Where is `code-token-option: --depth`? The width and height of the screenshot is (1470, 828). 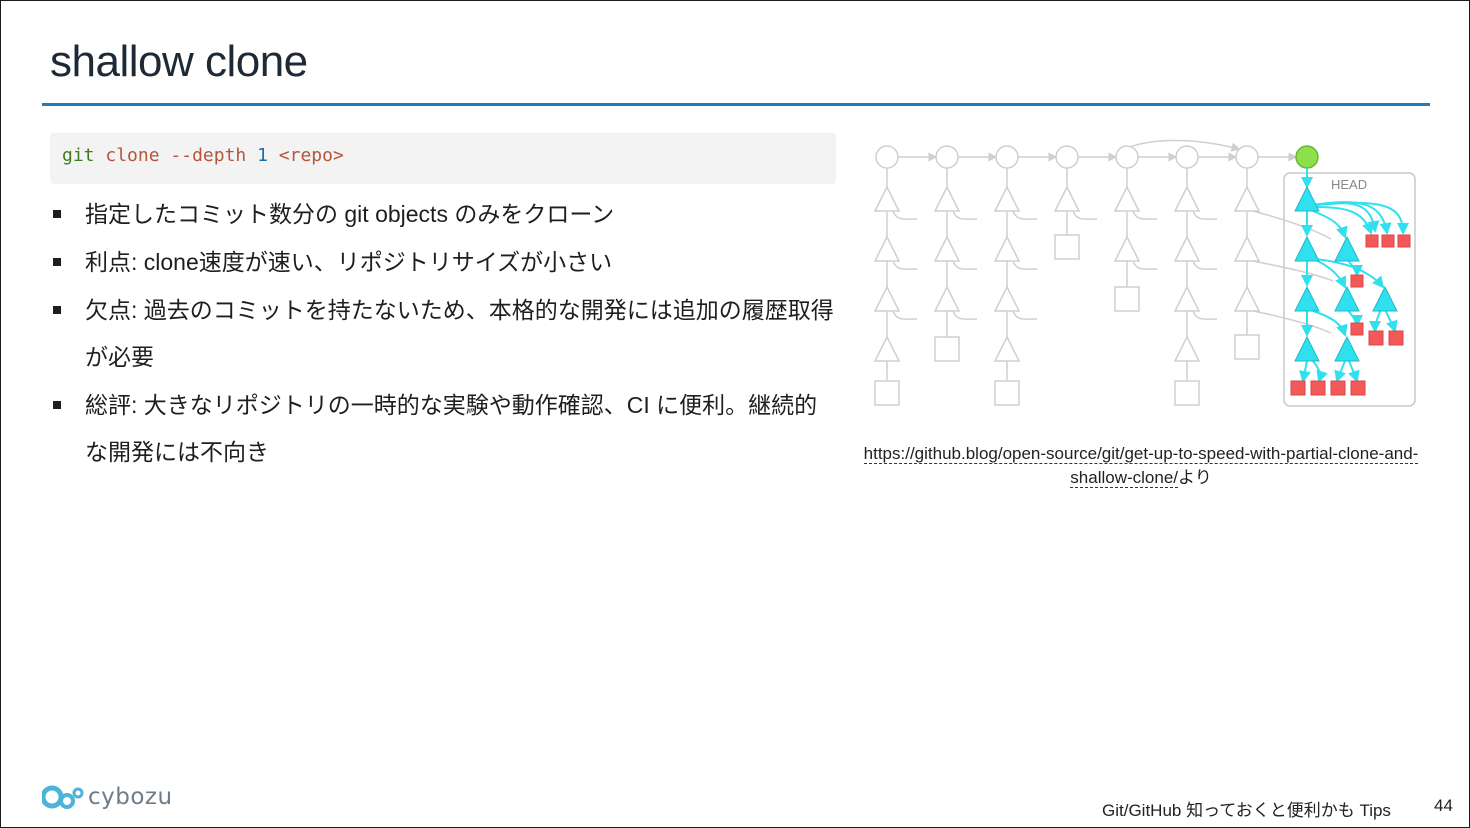
code-token-option: --depth is located at coordinates (208, 155).